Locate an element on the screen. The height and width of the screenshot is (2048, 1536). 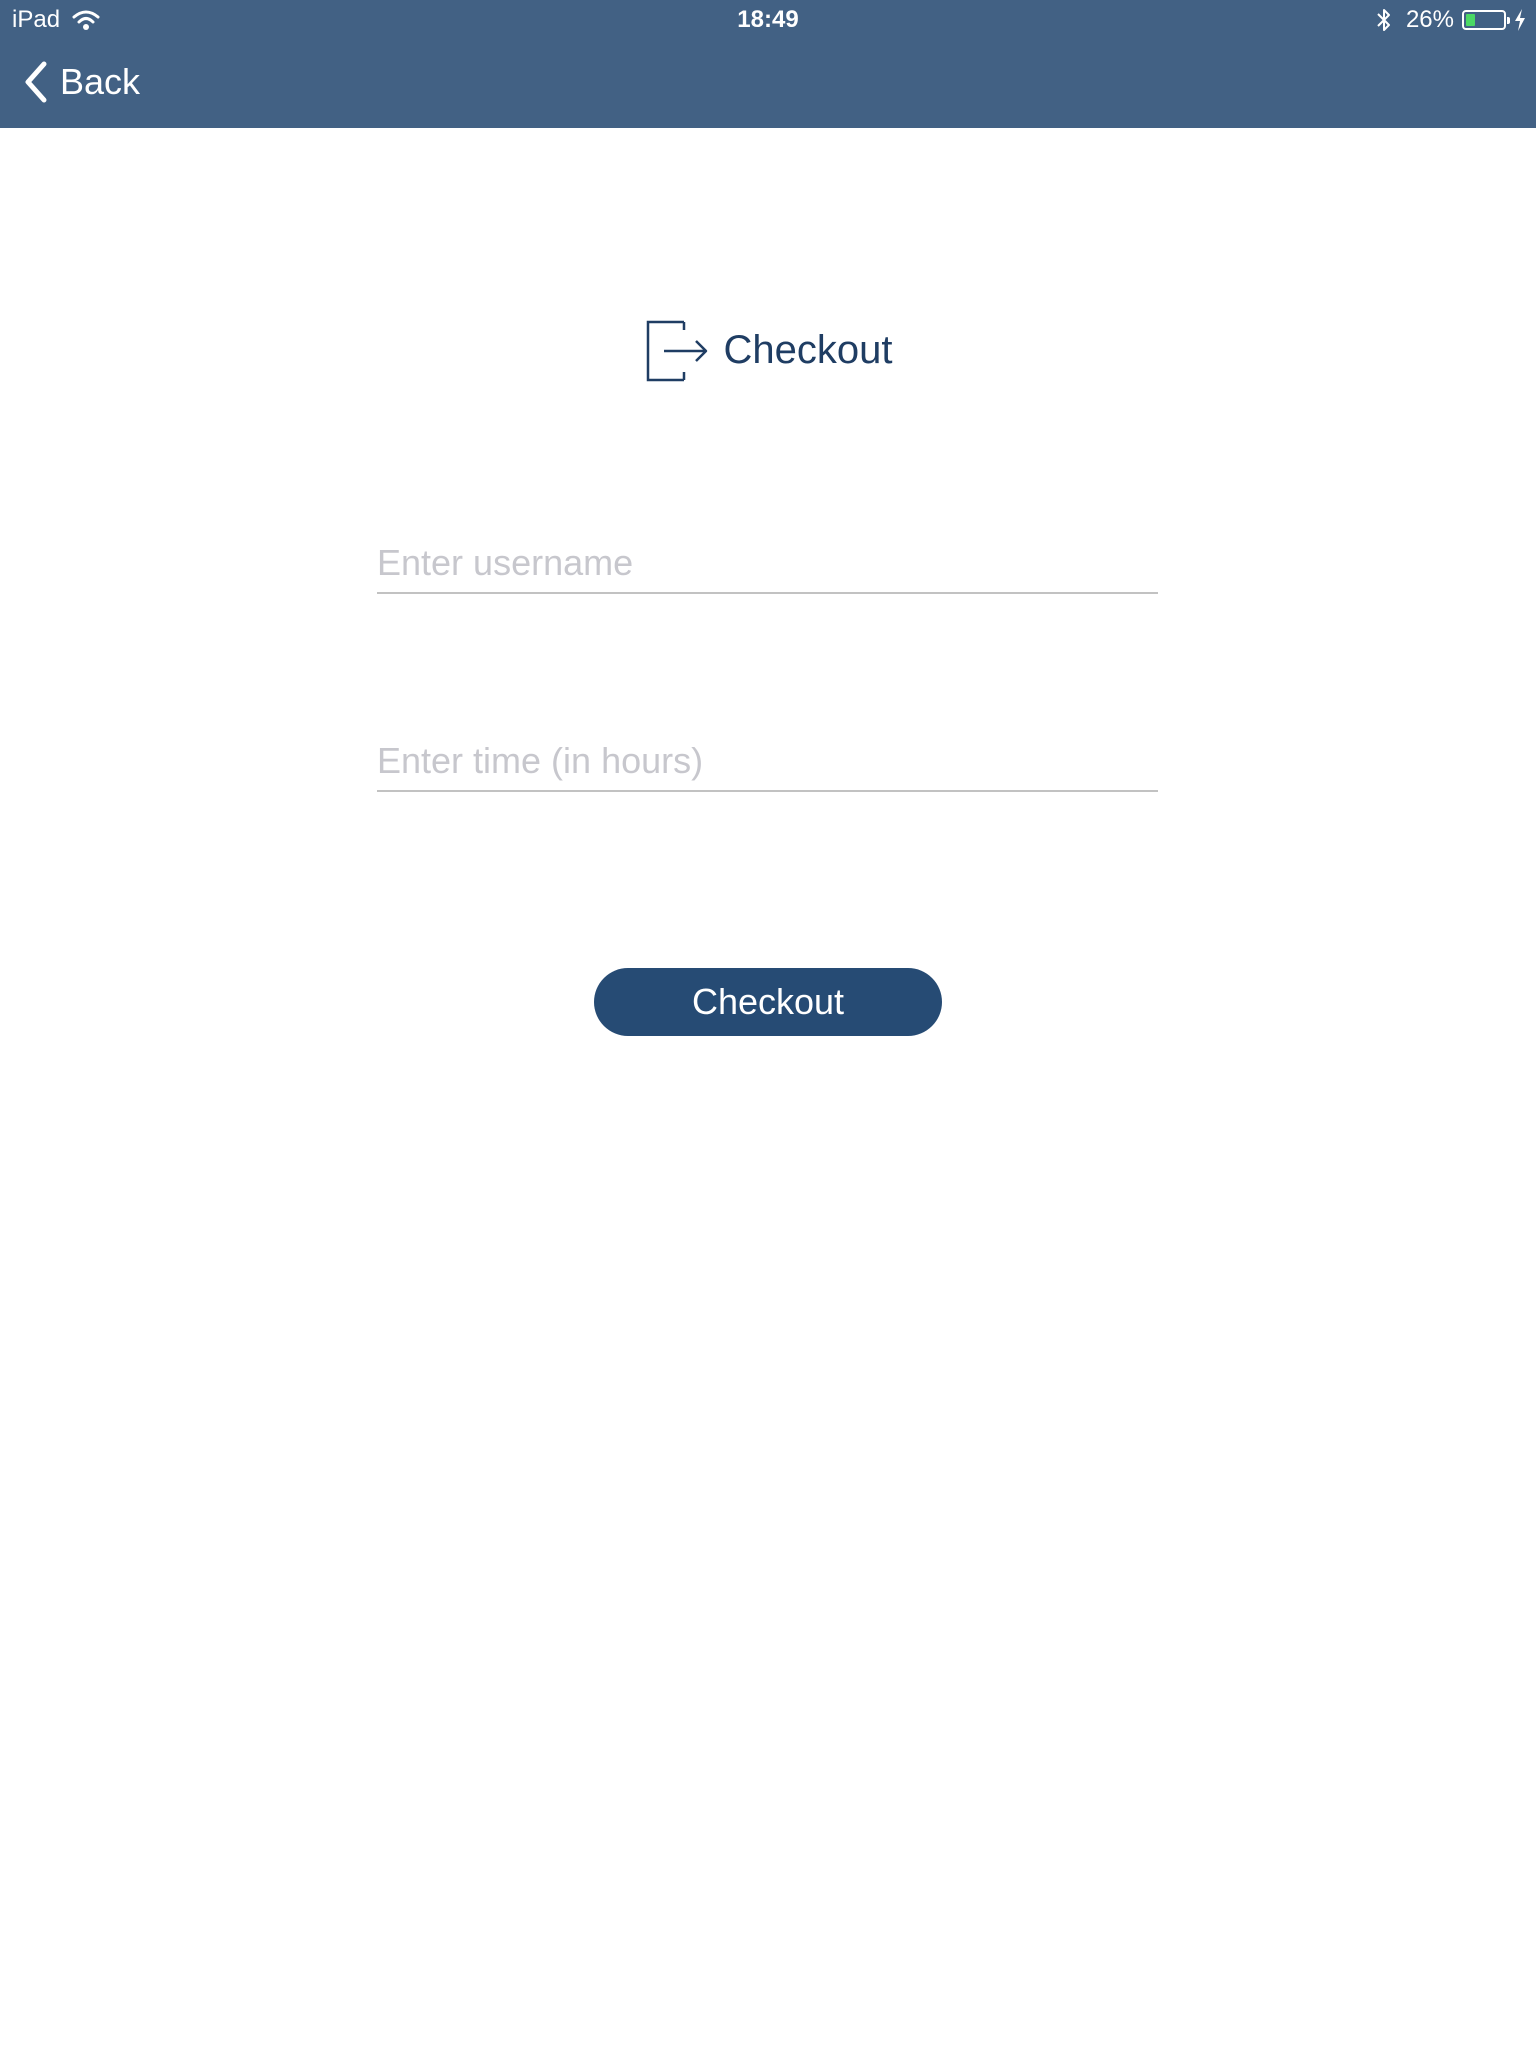
back-label: Back is located at coordinates (100, 81).